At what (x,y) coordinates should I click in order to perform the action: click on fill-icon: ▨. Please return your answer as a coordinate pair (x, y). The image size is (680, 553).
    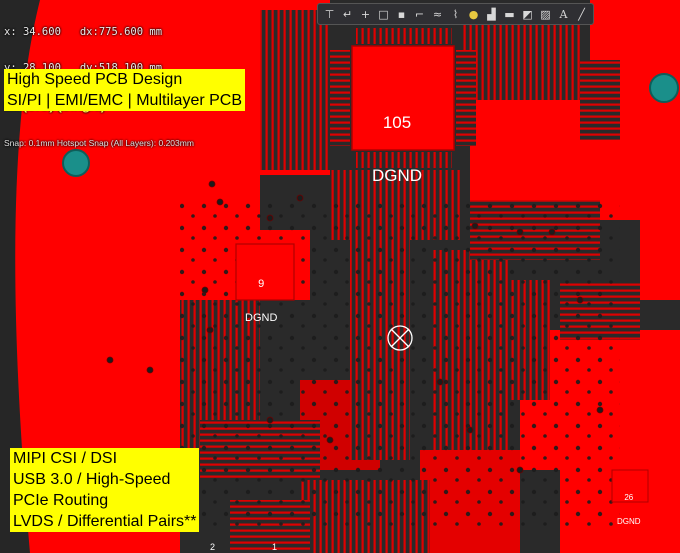
    Looking at the image, I should click on (545, 14).